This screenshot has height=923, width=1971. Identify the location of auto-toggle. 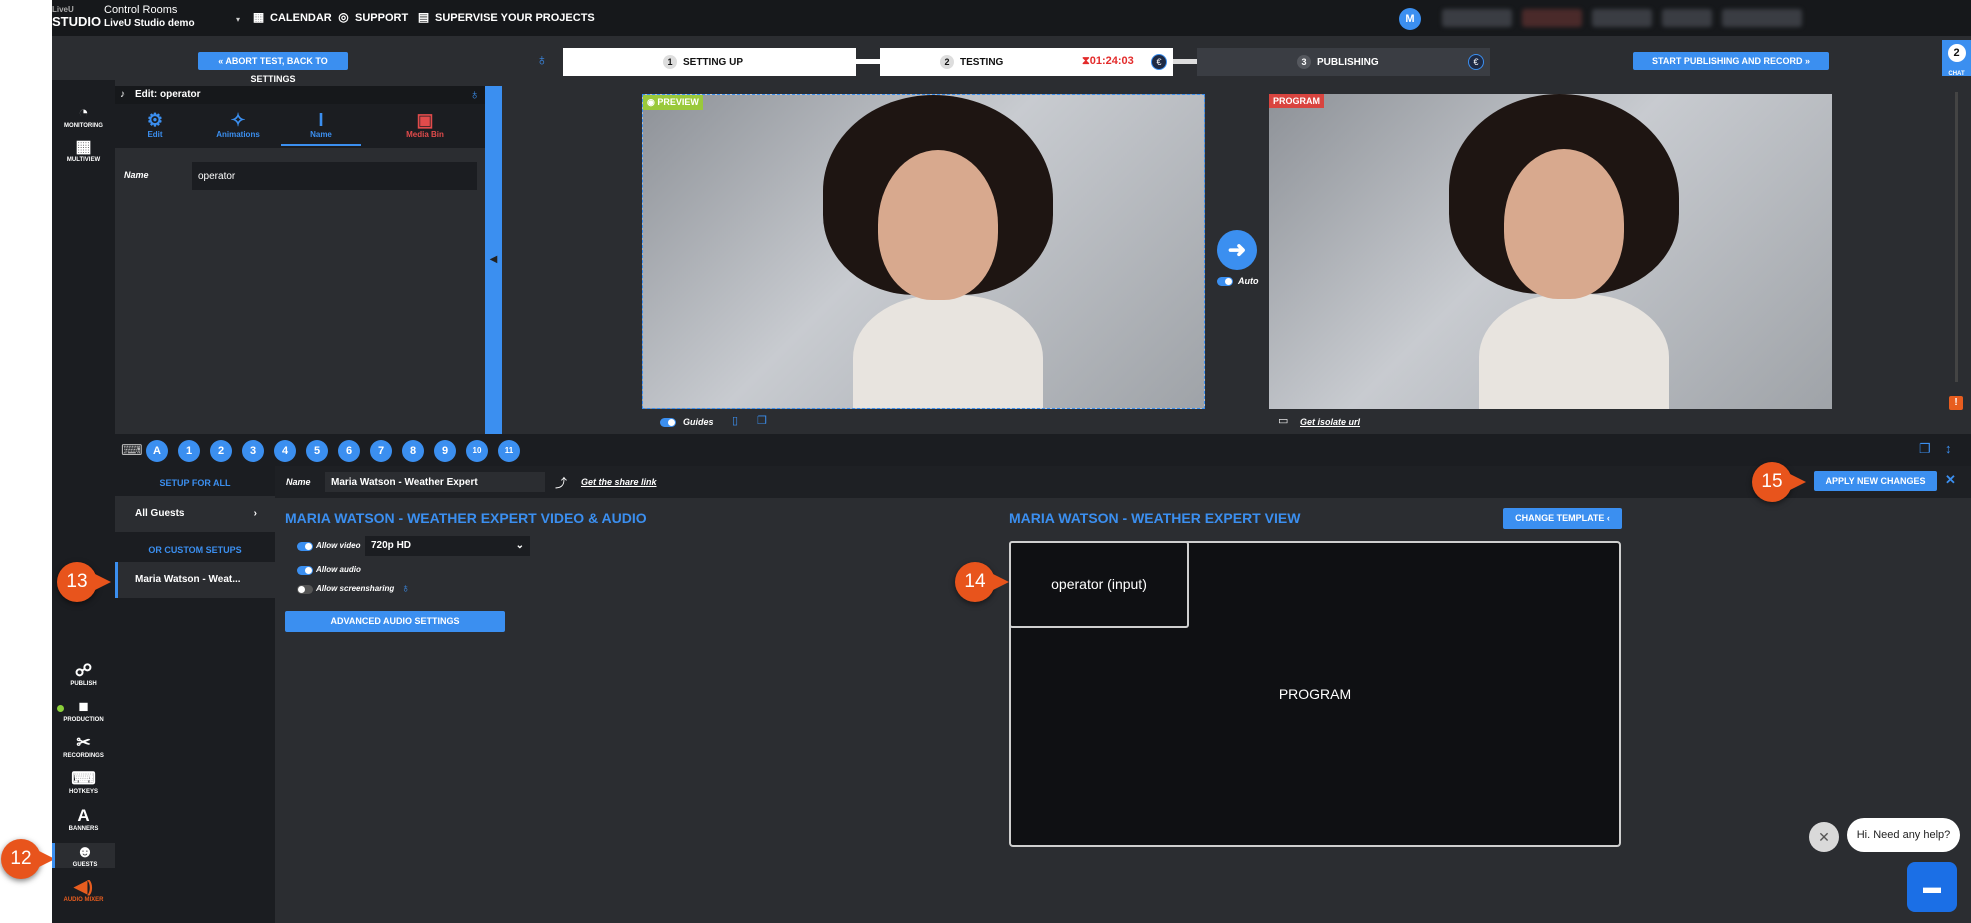
(1225, 281).